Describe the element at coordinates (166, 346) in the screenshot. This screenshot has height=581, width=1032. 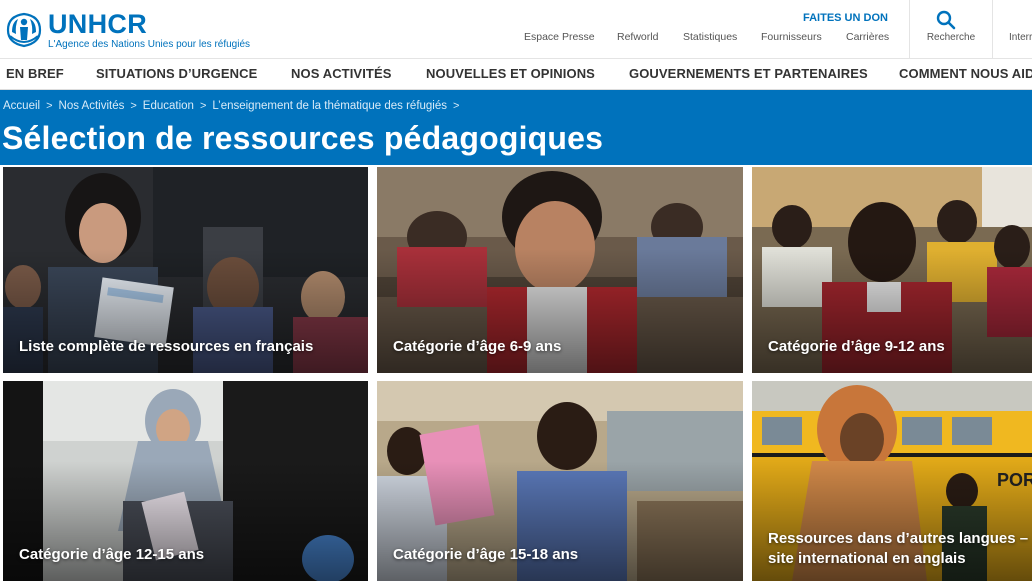
I see `tile-label: Liste complète de ressources en français` at that location.